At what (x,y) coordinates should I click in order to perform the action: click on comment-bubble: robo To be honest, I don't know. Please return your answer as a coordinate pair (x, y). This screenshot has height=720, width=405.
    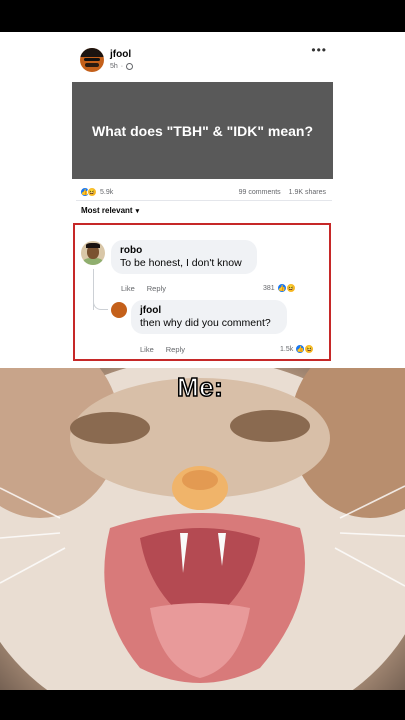
    Looking at the image, I should click on (184, 257).